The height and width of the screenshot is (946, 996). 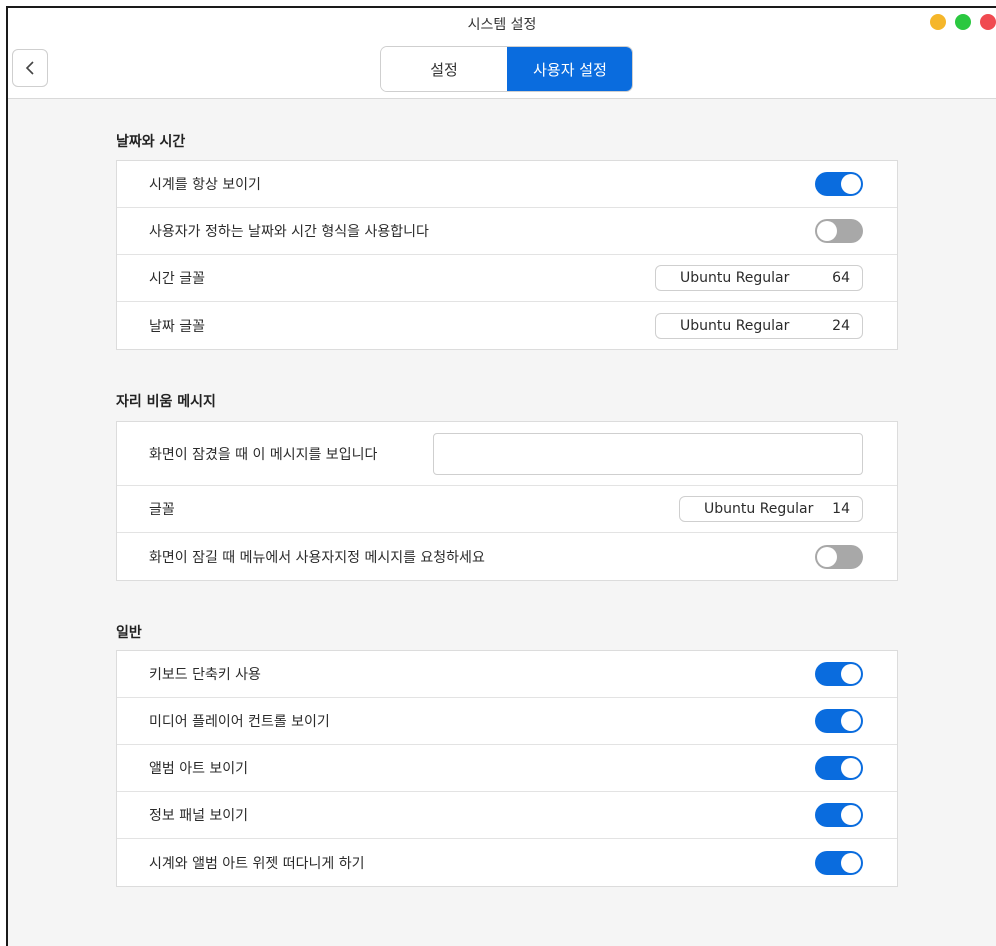 What do you see at coordinates (839, 556) in the screenshot?
I see `ask-message-toggle` at bounding box center [839, 556].